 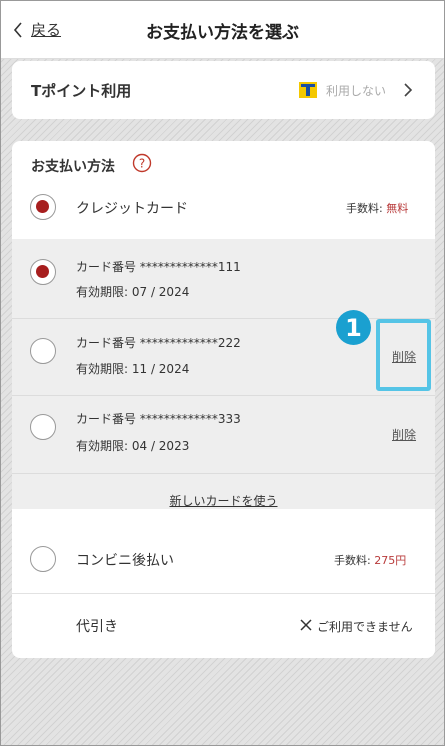 I want to click on konbini-radio, so click(x=43, y=559).